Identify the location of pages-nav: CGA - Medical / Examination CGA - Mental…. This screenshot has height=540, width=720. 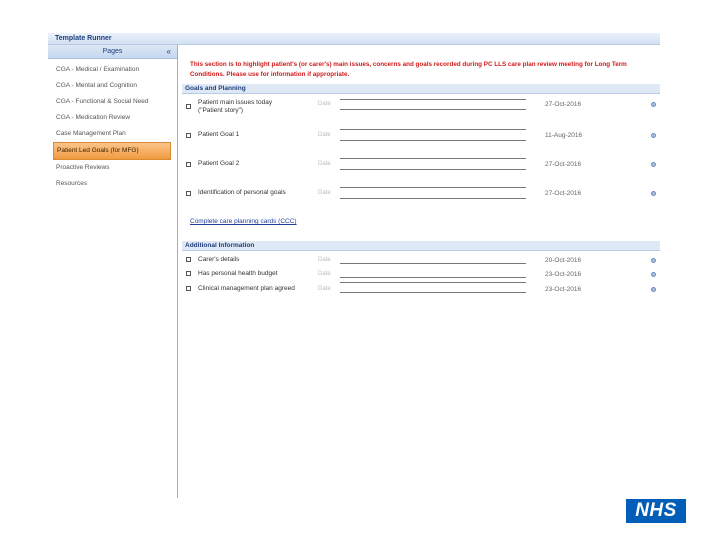
(112, 127).